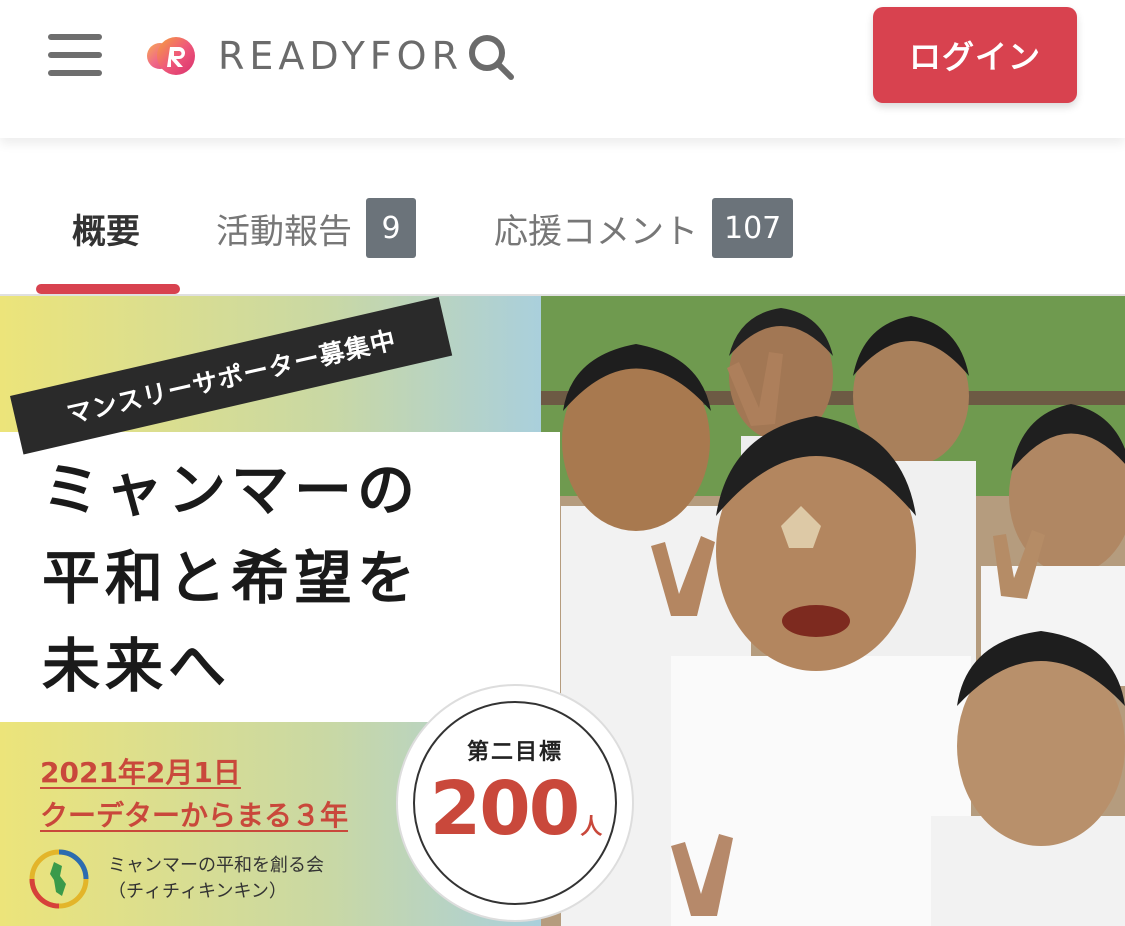 Image resolution: width=1125 pixels, height=926 pixels. Describe the element at coordinates (284, 231) in the screenshot. I see `tab-label: 活動報告` at that location.